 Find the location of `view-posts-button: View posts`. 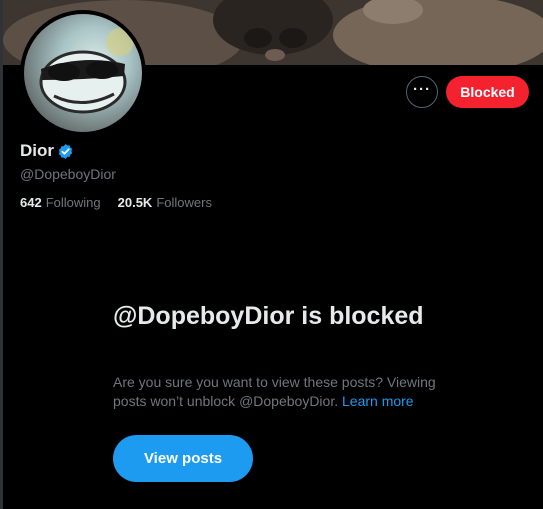

view-posts-button: View posts is located at coordinates (183, 458).